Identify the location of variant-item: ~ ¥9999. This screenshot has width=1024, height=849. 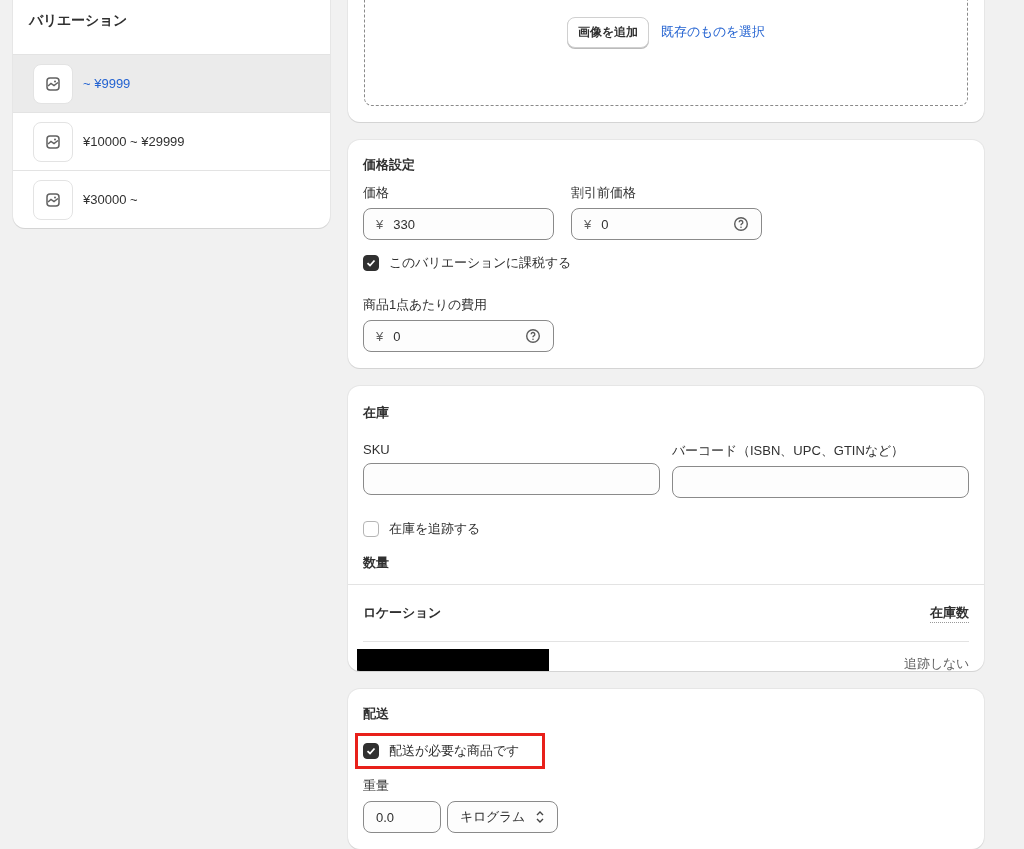
(171, 83).